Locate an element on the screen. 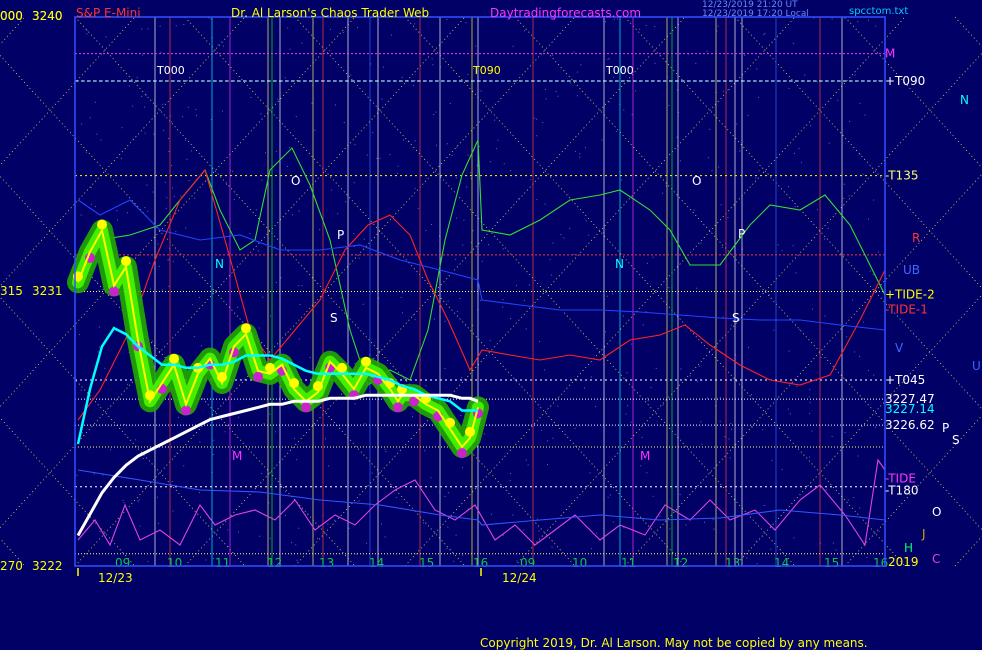 Image resolution: width=982 pixels, height=650 pixels. site-url: Daytradingforecasts.com is located at coordinates (565, 13).